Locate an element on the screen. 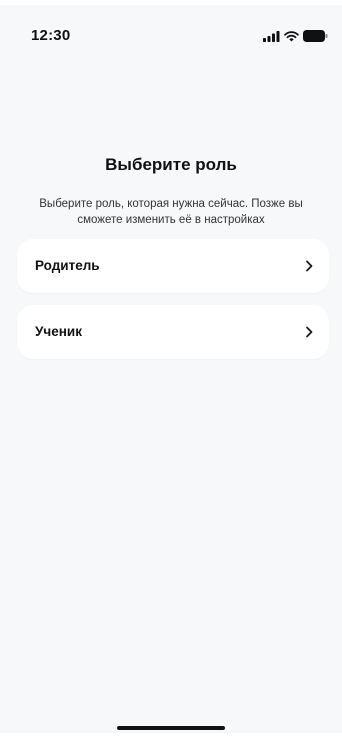 The image size is (342, 743). wifi-icon is located at coordinates (291, 36).